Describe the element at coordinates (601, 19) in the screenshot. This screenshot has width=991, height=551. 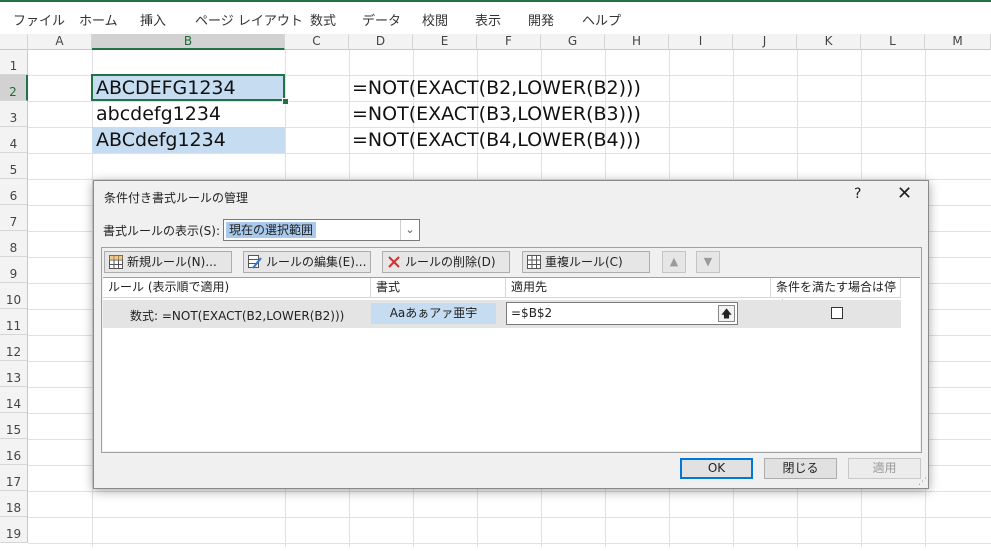
I see `tab-help: ヘルプ` at that location.